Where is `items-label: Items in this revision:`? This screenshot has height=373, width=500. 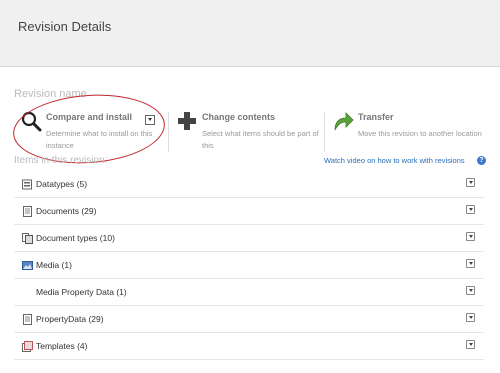 items-label: Items in this revision: is located at coordinates (61, 160).